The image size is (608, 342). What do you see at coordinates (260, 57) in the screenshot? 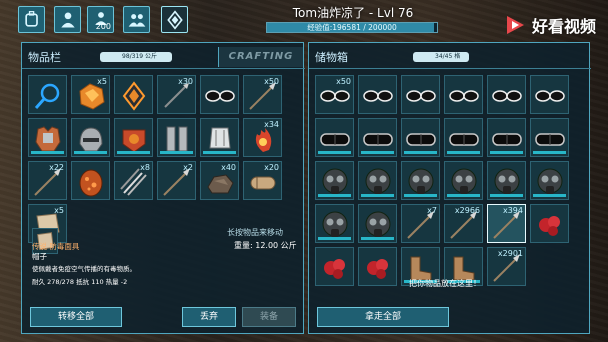
I see `tab-crafting: CRAFTING` at bounding box center [260, 57].